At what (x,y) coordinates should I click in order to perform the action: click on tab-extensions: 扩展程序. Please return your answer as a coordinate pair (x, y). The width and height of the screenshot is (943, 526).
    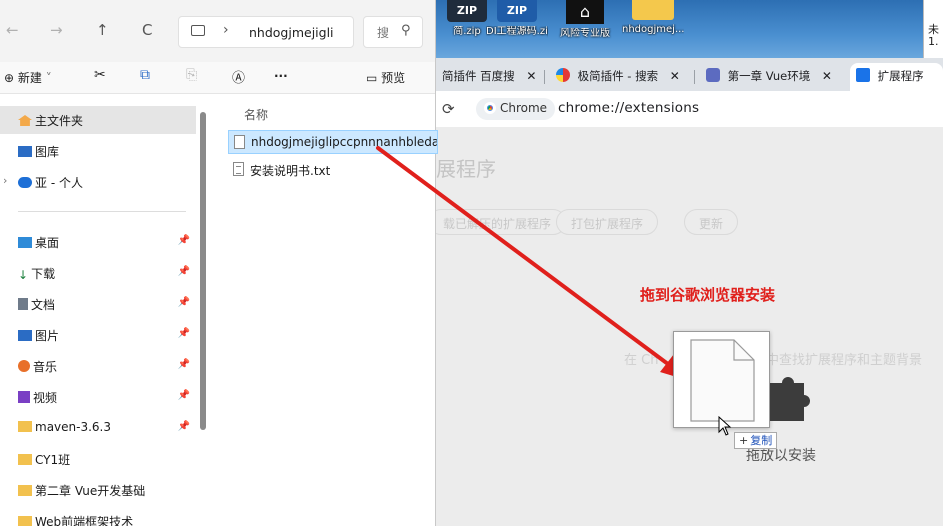
    Looking at the image, I should click on (896, 77).